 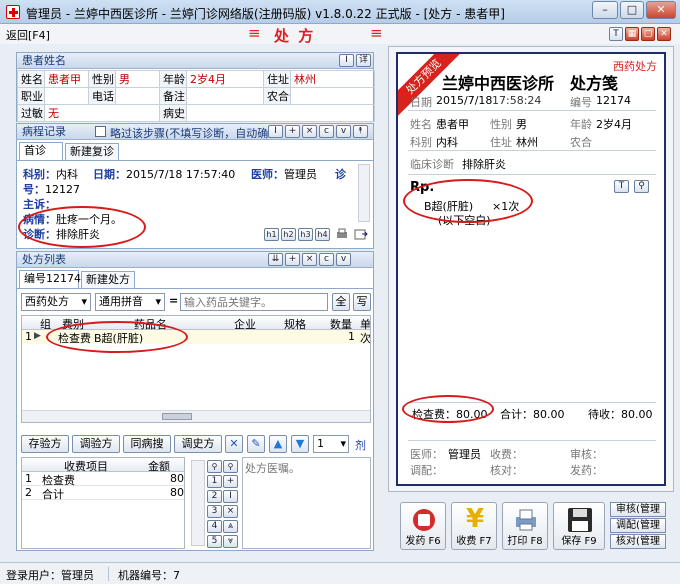 I want to click on record-info-button: I, so click(x=275, y=131).